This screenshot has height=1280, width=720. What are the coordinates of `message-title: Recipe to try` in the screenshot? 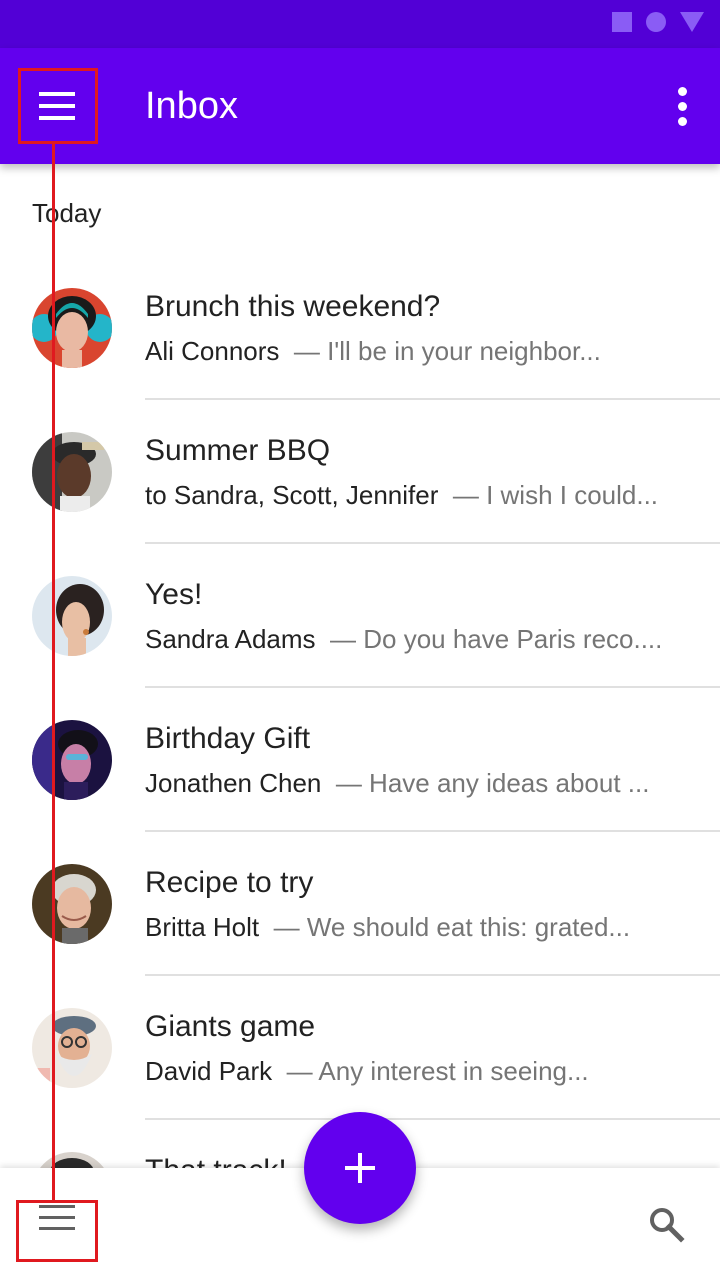 It's located at (229, 882).